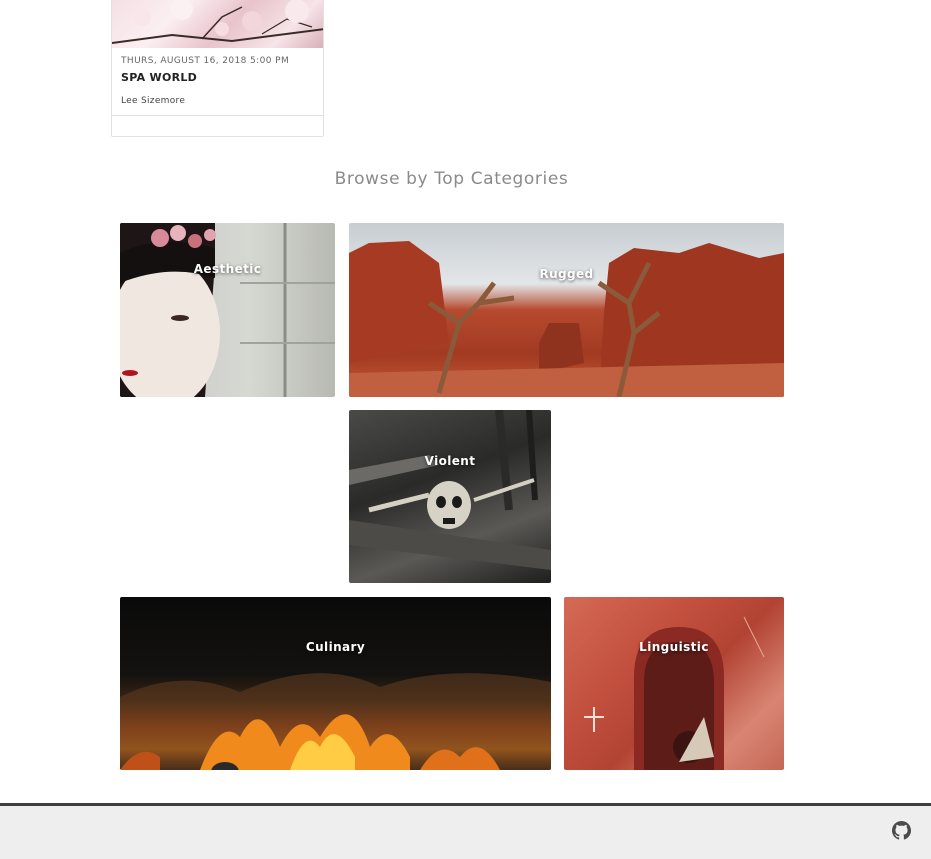 The image size is (931, 859). What do you see at coordinates (217, 24) in the screenshot?
I see `event-image` at bounding box center [217, 24].